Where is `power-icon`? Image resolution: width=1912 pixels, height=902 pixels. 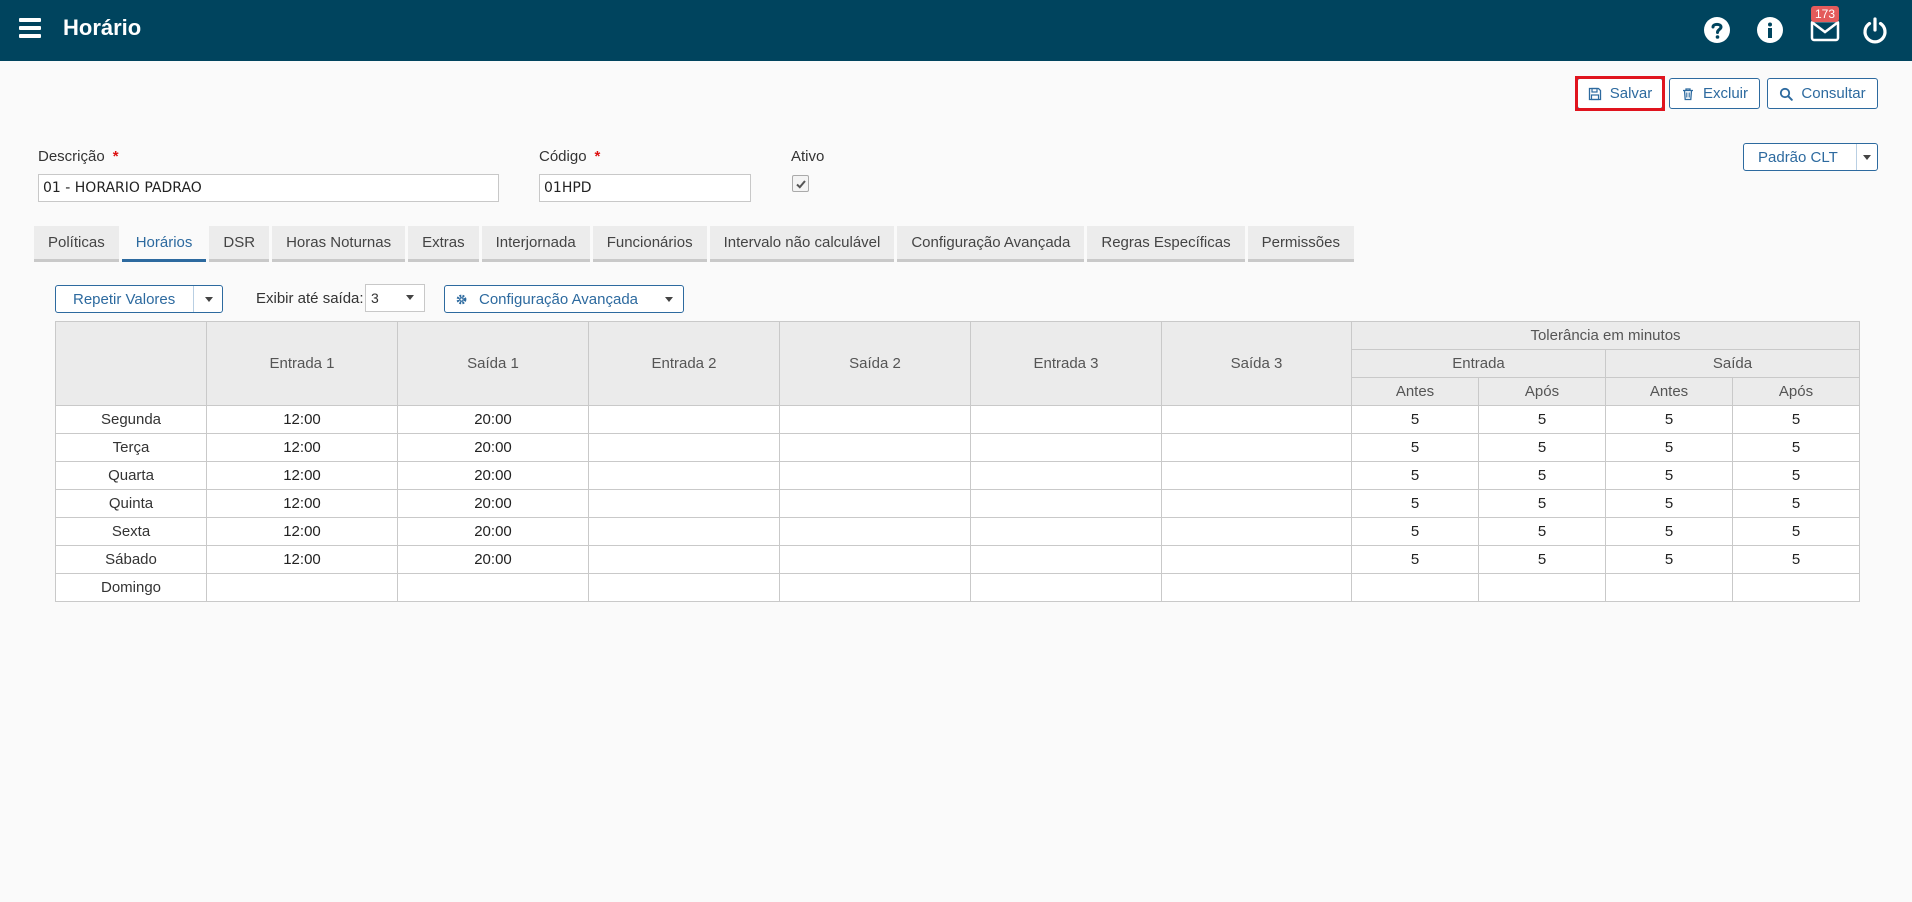 power-icon is located at coordinates (1875, 30).